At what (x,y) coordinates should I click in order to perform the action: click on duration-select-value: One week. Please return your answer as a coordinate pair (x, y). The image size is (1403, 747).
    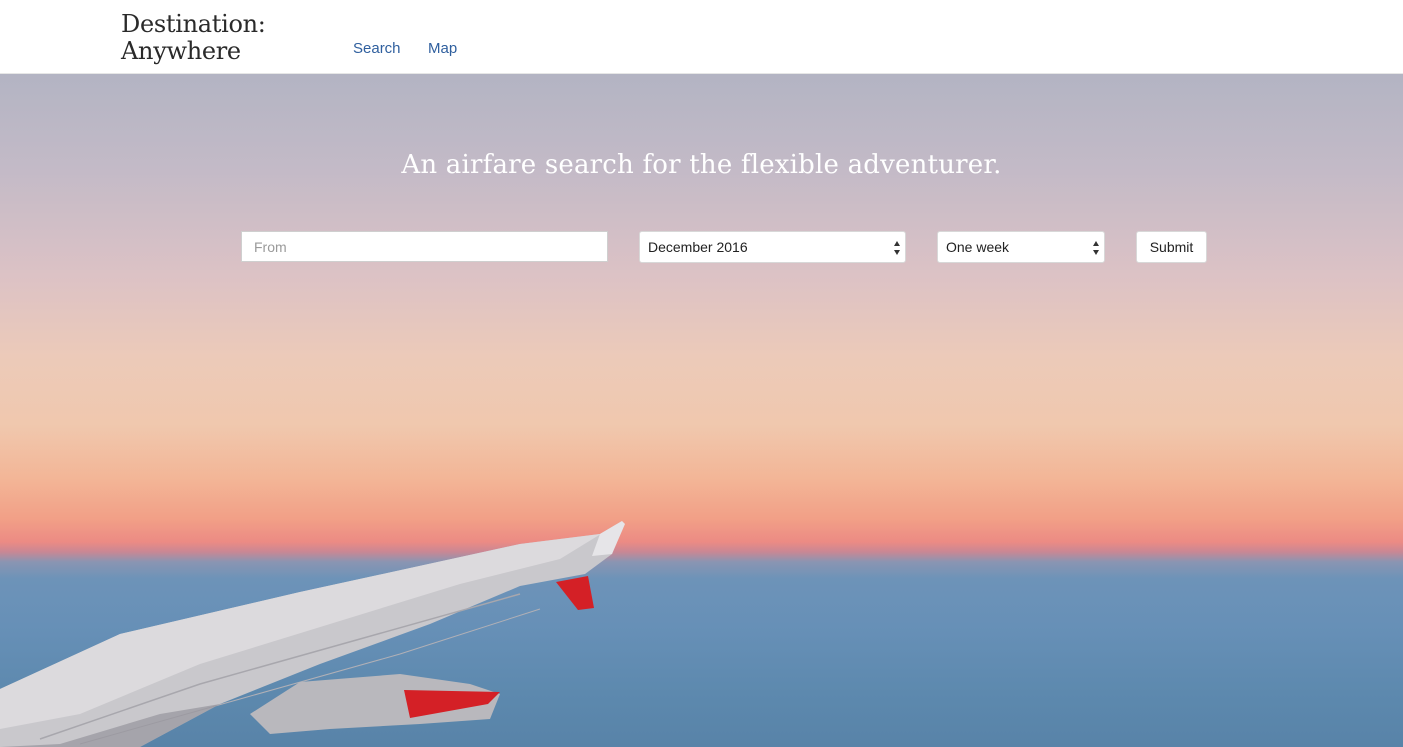
    Looking at the image, I should click on (978, 247).